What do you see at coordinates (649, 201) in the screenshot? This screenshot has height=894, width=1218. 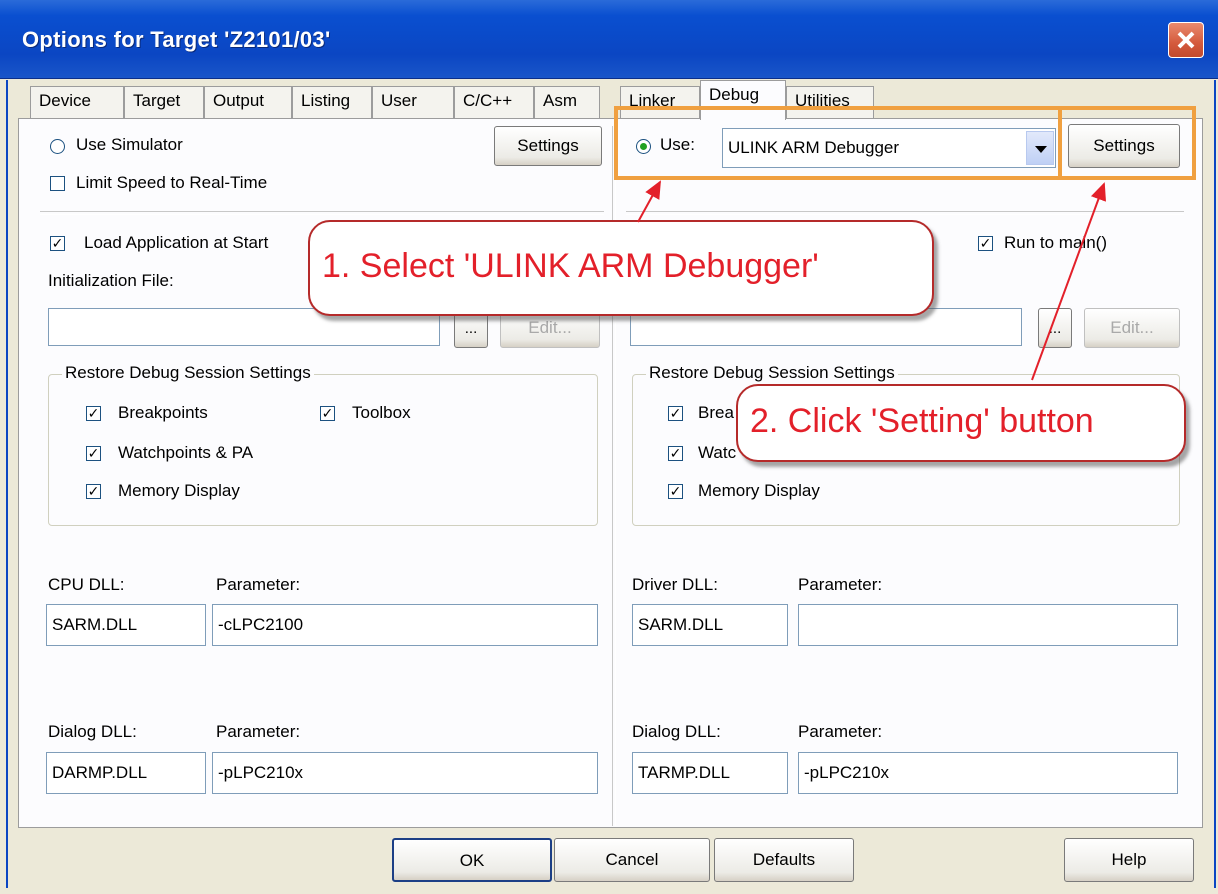 I see `arrow-to-debugger` at bounding box center [649, 201].